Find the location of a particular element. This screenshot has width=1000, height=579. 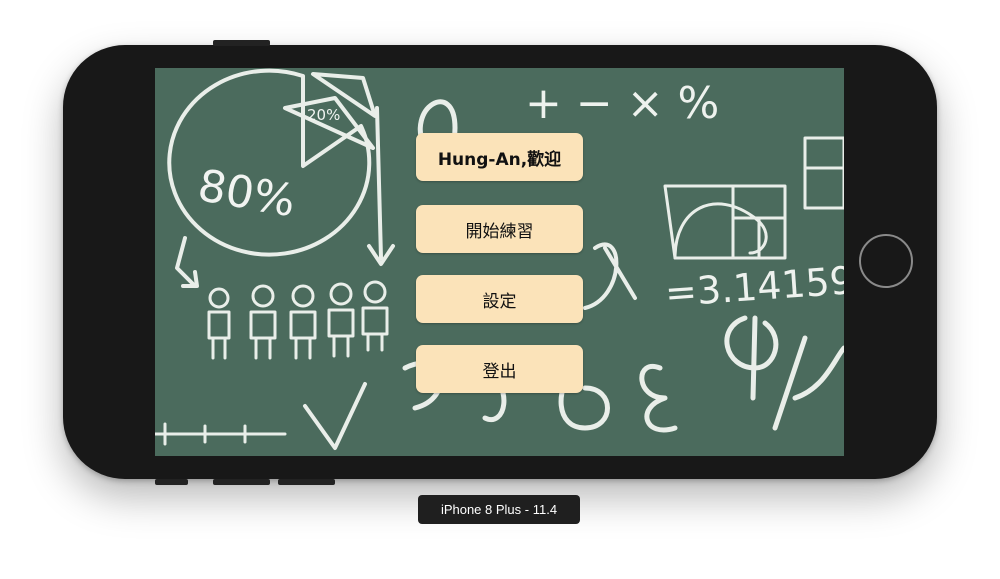

phone-top-button is located at coordinates (241, 43).